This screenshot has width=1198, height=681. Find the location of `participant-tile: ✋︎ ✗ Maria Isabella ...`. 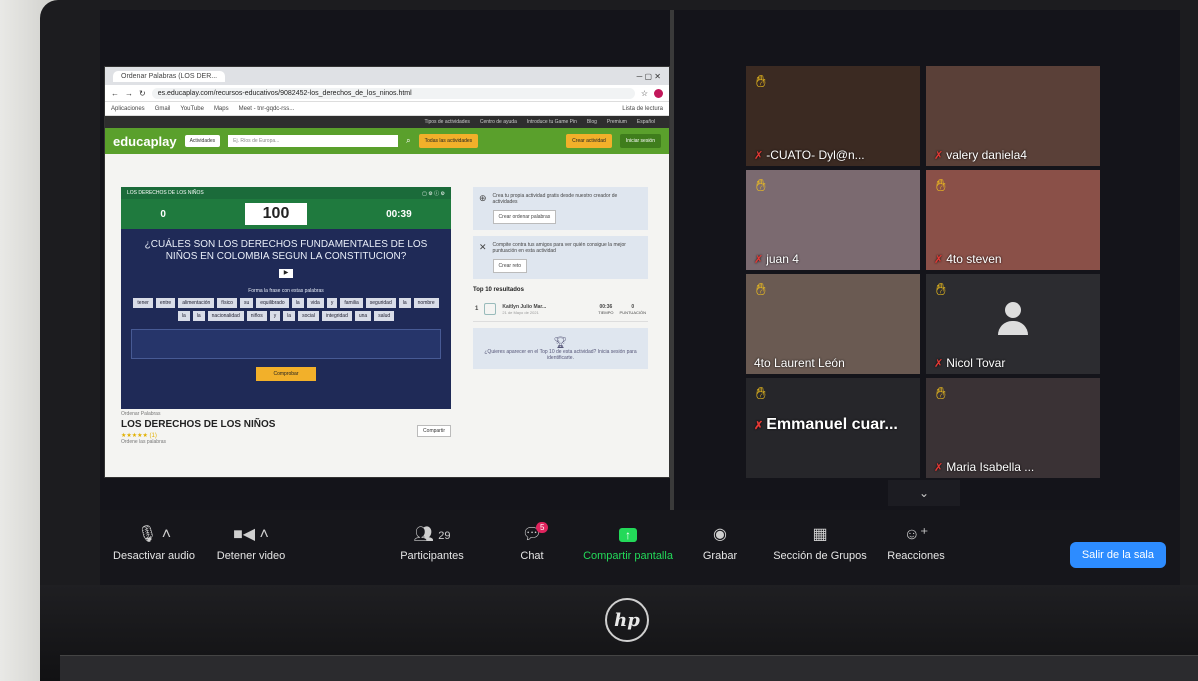

participant-tile: ✋︎ ✗ Maria Isabella ... is located at coordinates (1013, 428).